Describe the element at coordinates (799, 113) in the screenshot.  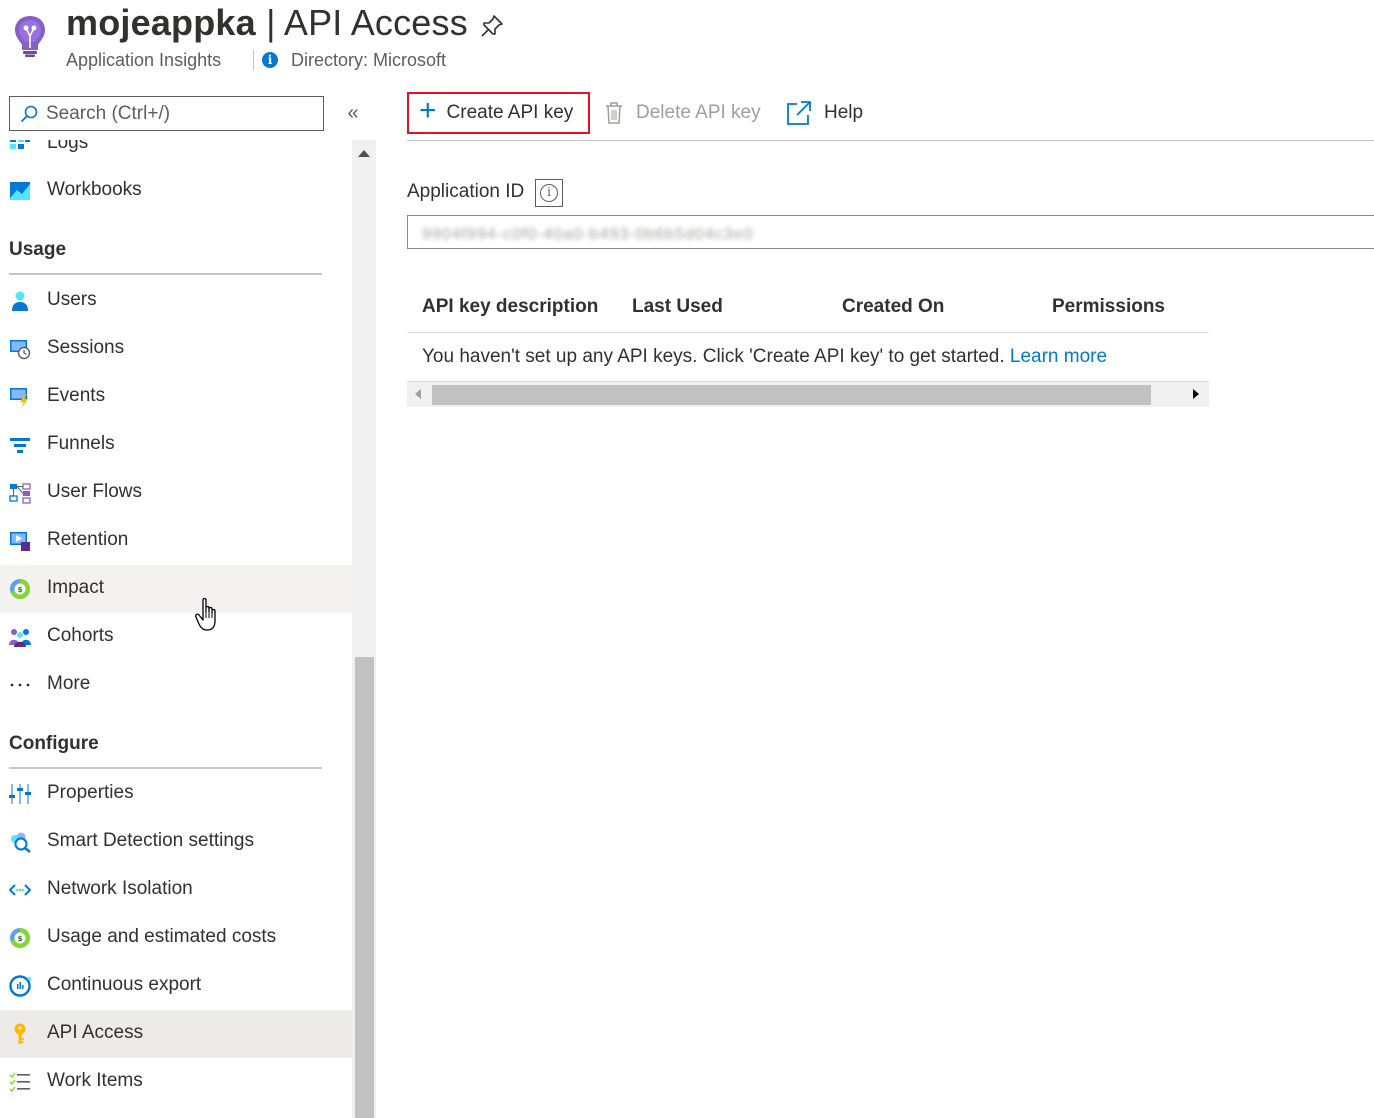
I see `external-link-icon` at that location.